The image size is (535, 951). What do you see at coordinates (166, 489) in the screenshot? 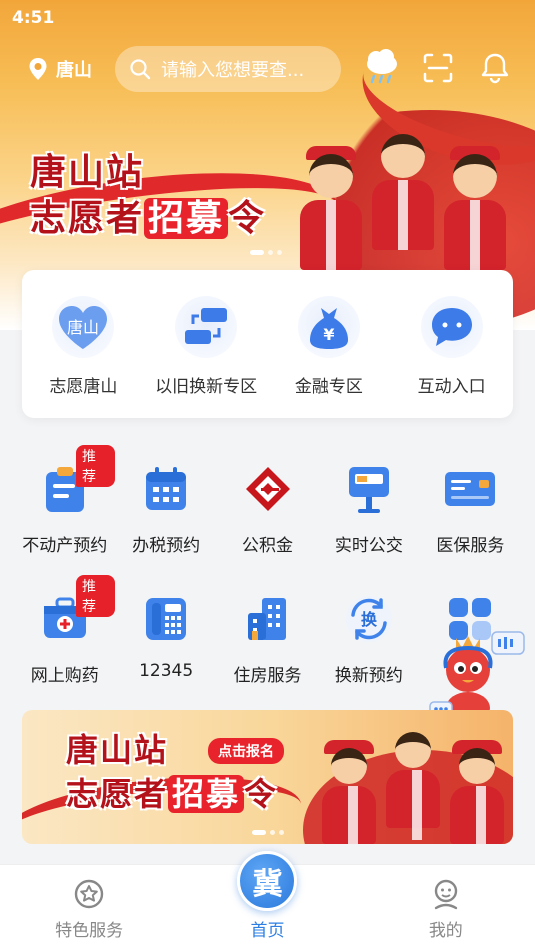
I see `calendar-icon` at bounding box center [166, 489].